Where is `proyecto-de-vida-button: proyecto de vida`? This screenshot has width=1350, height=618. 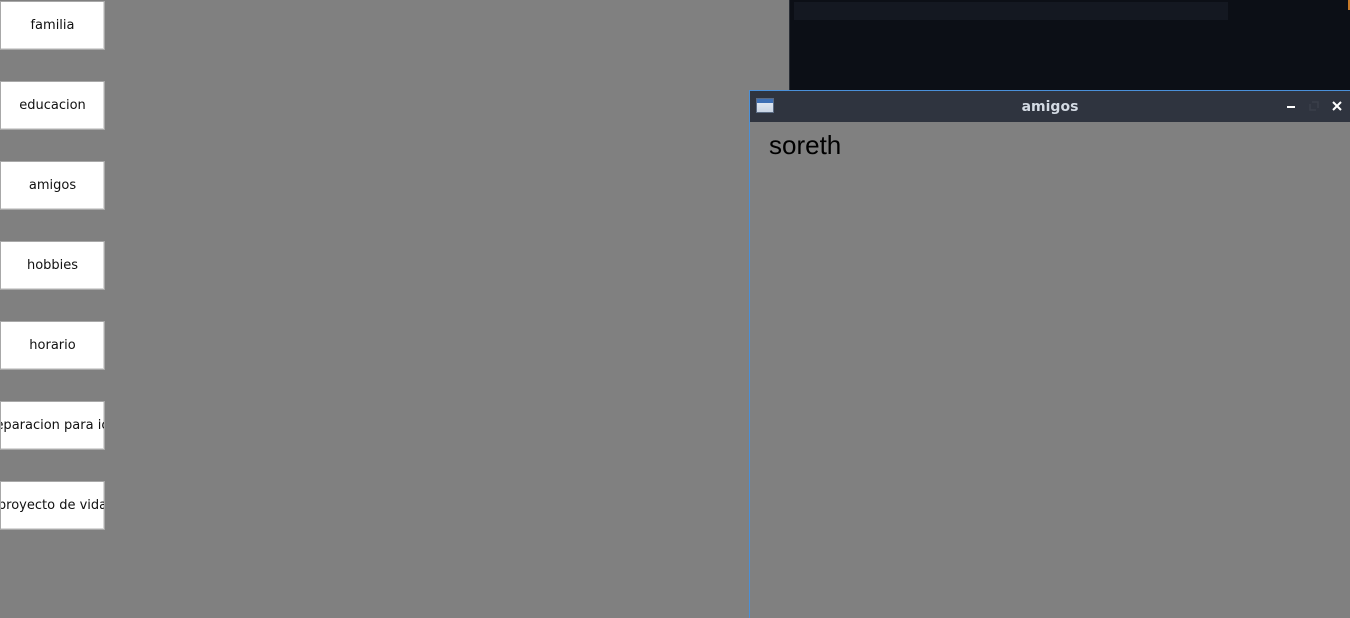
proyecto-de-vida-button: proyecto de vida is located at coordinates (52, 505).